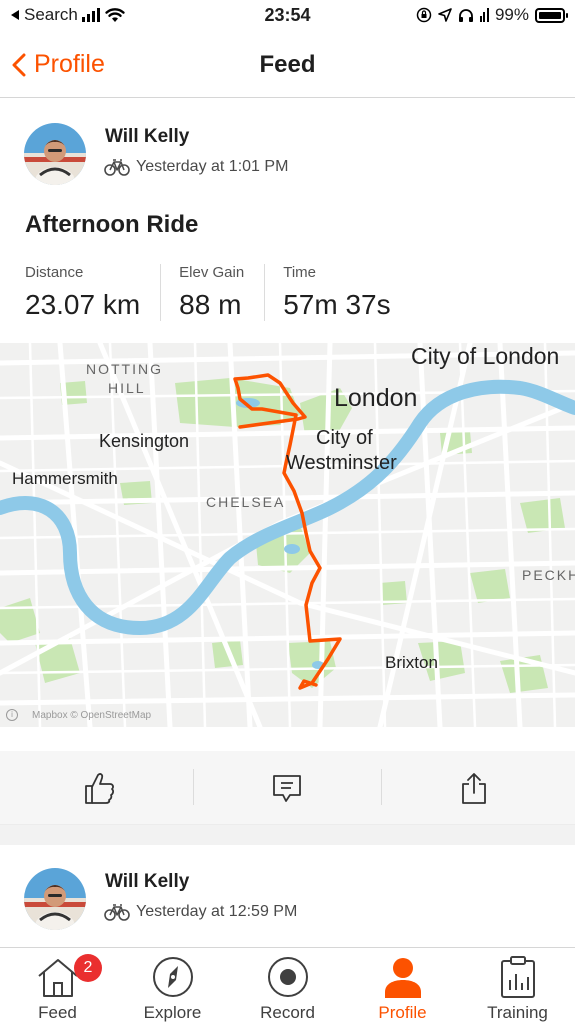 This screenshot has height=1024, width=575. What do you see at coordinates (111, 225) in the screenshot?
I see `activity-title: Afternoon Ride` at bounding box center [111, 225].